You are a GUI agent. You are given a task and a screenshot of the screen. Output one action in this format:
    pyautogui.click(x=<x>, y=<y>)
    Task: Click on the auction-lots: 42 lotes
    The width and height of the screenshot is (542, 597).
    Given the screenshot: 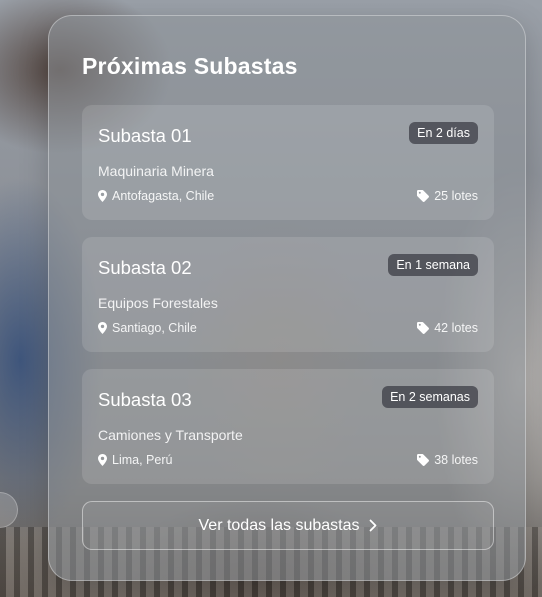 What is the action you would take?
    pyautogui.click(x=447, y=328)
    